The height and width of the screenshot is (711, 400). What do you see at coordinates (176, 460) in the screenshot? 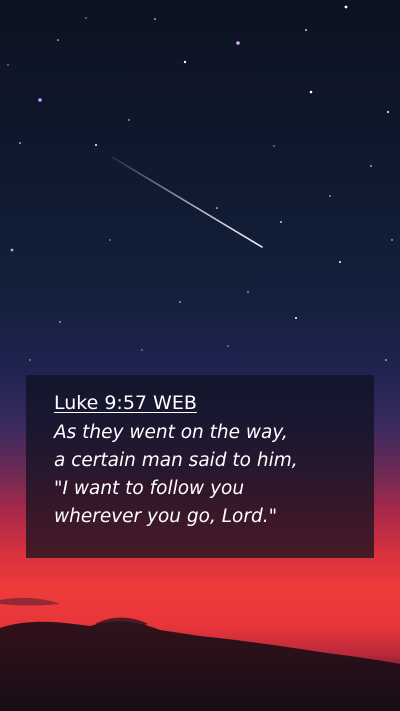
I see `verse-line: a certain man said to him,` at bounding box center [176, 460].